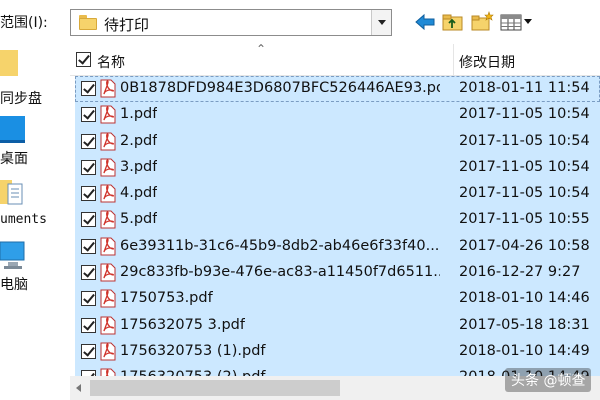 This screenshot has height=400, width=600. What do you see at coordinates (231, 22) in the screenshot?
I see `look-in-dropdown: 待打印` at bounding box center [231, 22].